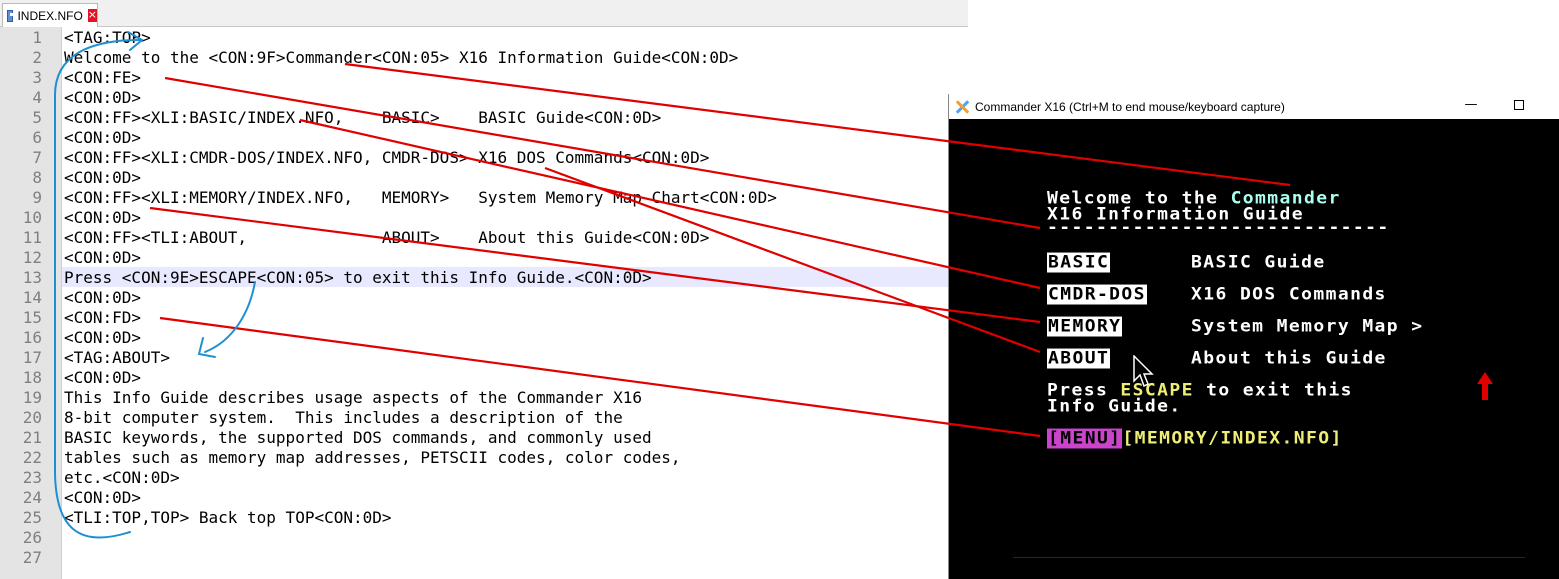 Image resolution: width=1559 pixels, height=579 pixels. I want to click on save-file-icon, so click(11, 15).